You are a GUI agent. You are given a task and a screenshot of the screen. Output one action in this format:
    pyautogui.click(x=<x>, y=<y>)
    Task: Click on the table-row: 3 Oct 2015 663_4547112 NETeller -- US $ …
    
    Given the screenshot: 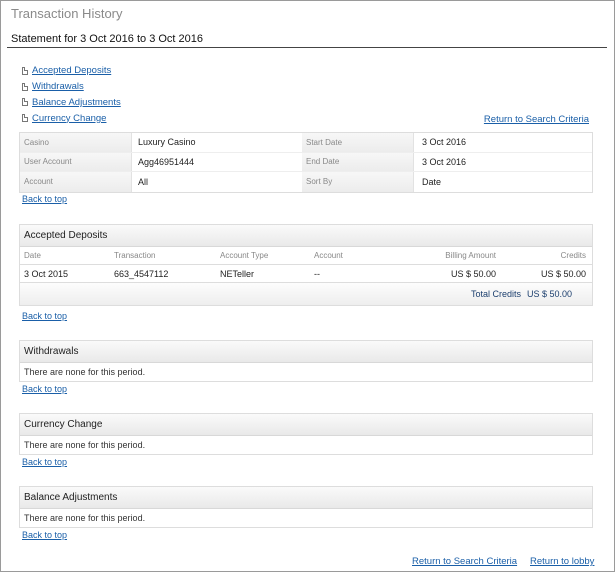 What is the action you would take?
    pyautogui.click(x=306, y=274)
    